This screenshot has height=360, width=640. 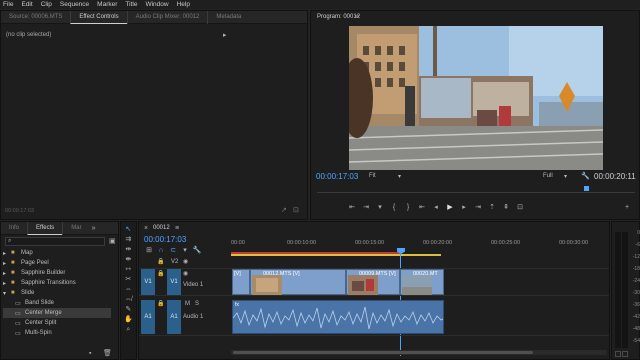 I want to click on tab-info: Info, so click(x=14, y=228).